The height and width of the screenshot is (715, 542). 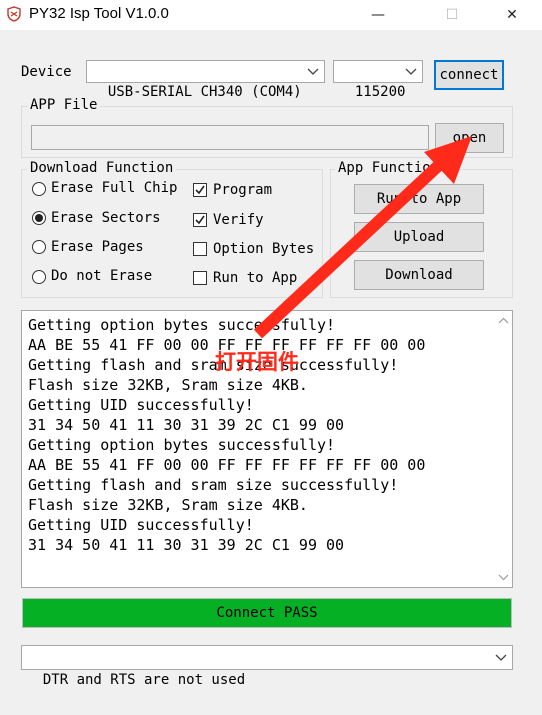 I want to click on radio-selected-dot, so click(x=39, y=218).